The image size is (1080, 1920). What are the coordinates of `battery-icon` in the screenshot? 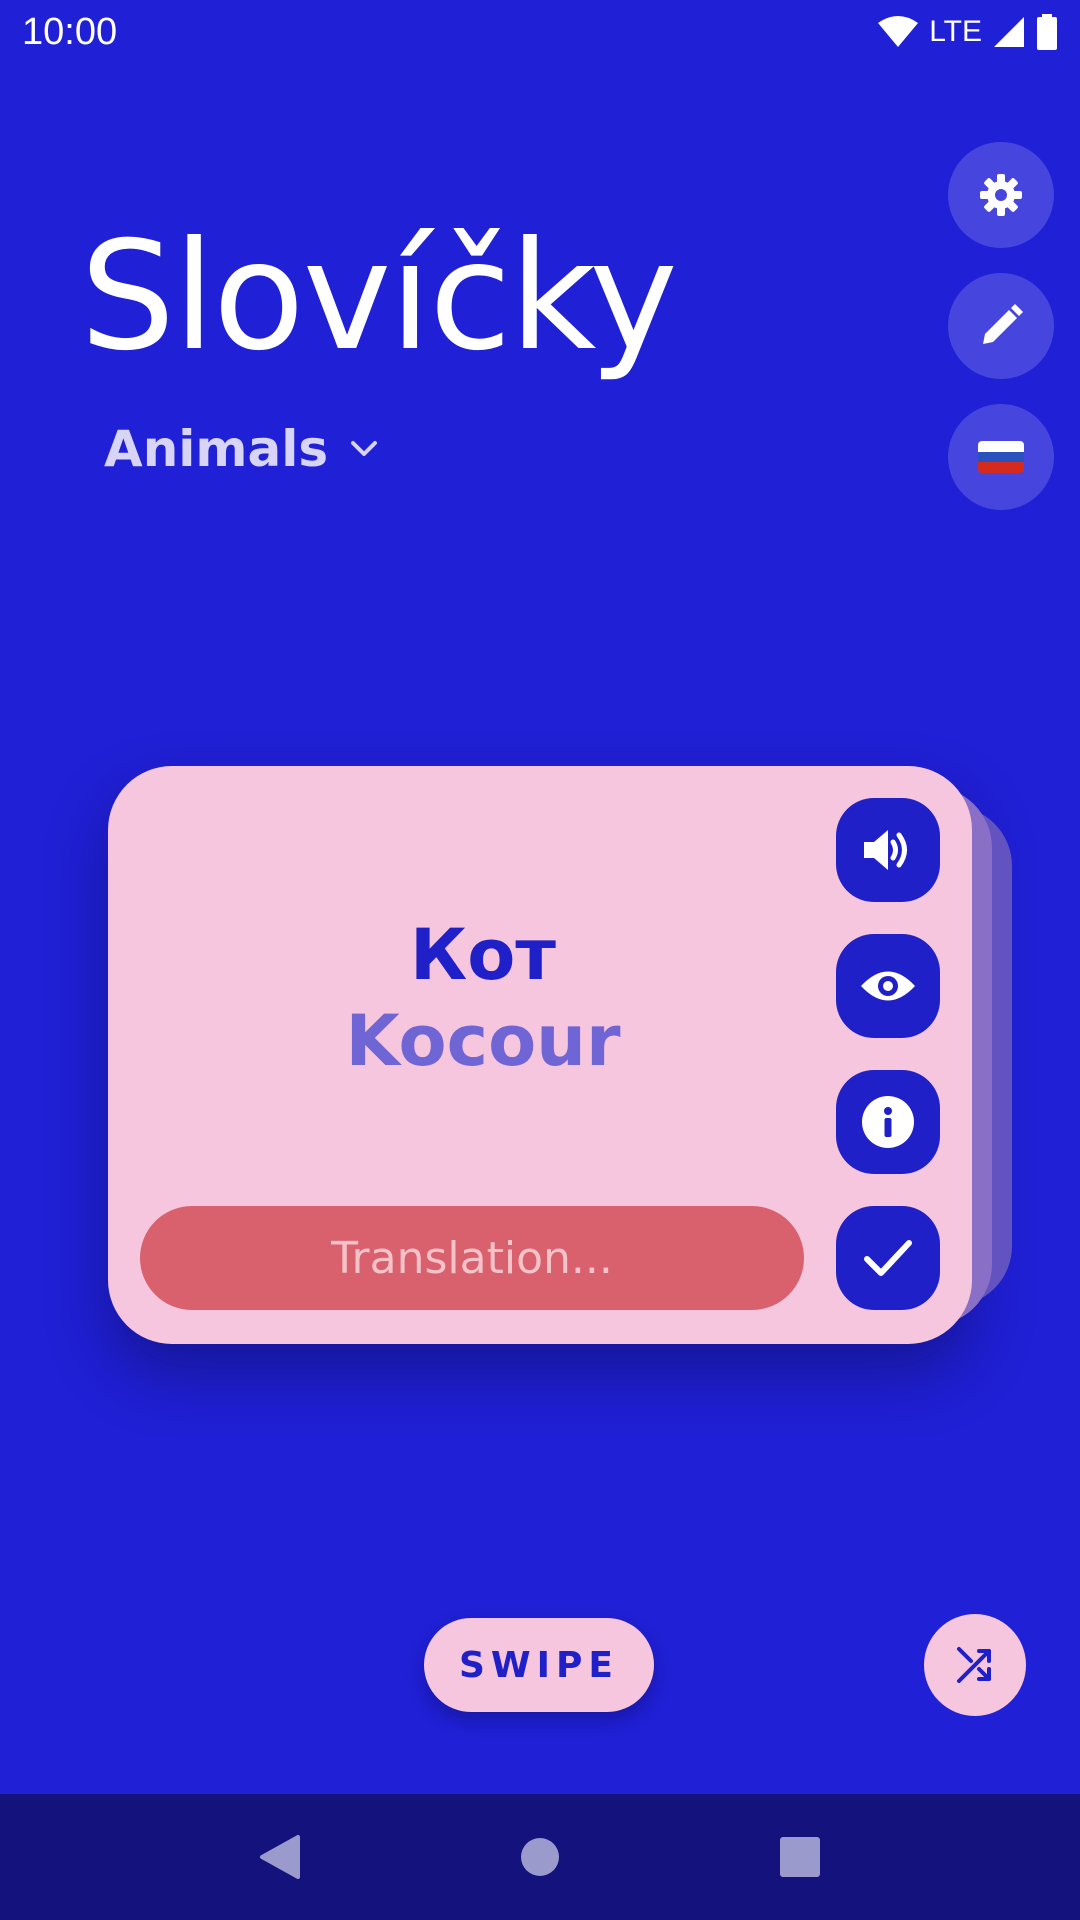 It's located at (1047, 32).